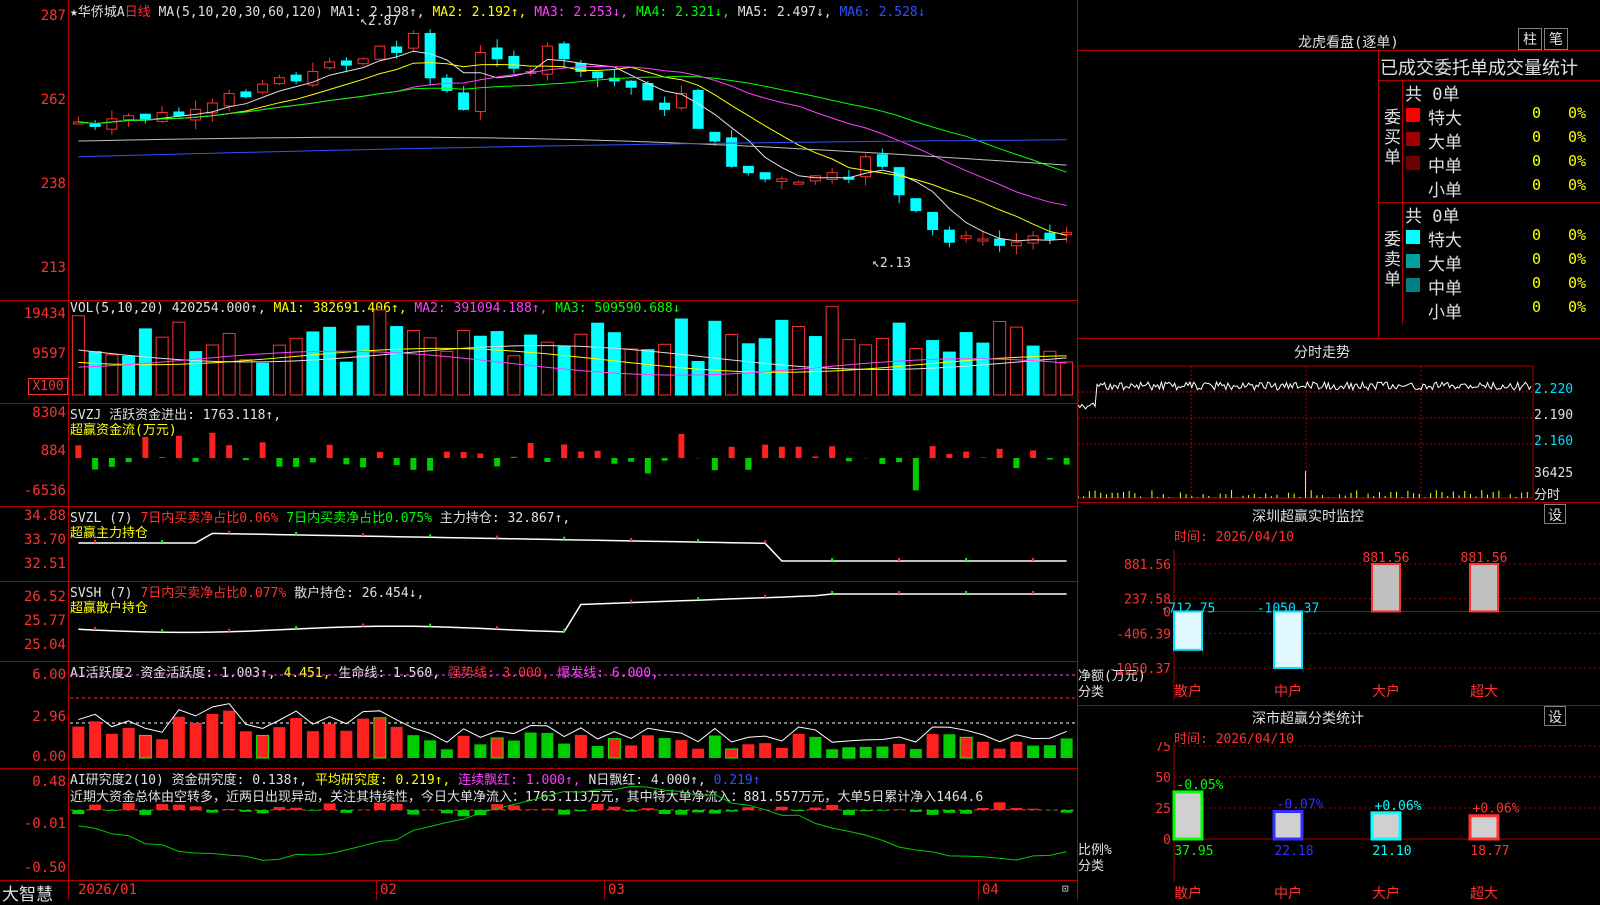  Describe the element at coordinates (572, 543) in the screenshot. I see `svzl-chart` at that location.